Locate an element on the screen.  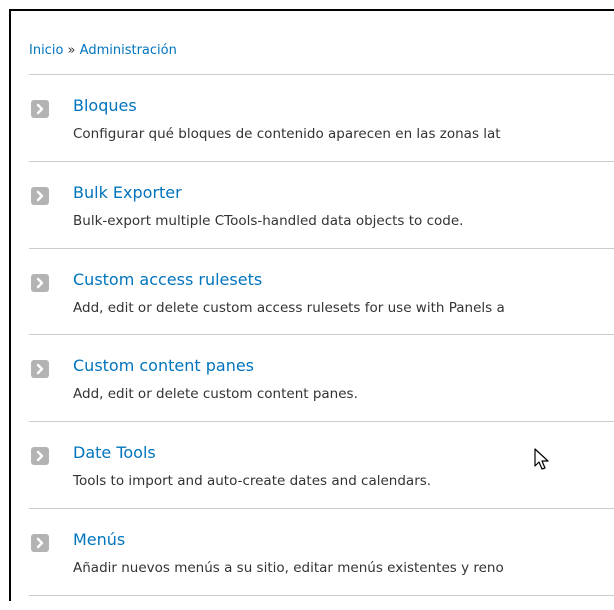
item-title-link: Bloques is located at coordinates (105, 105).